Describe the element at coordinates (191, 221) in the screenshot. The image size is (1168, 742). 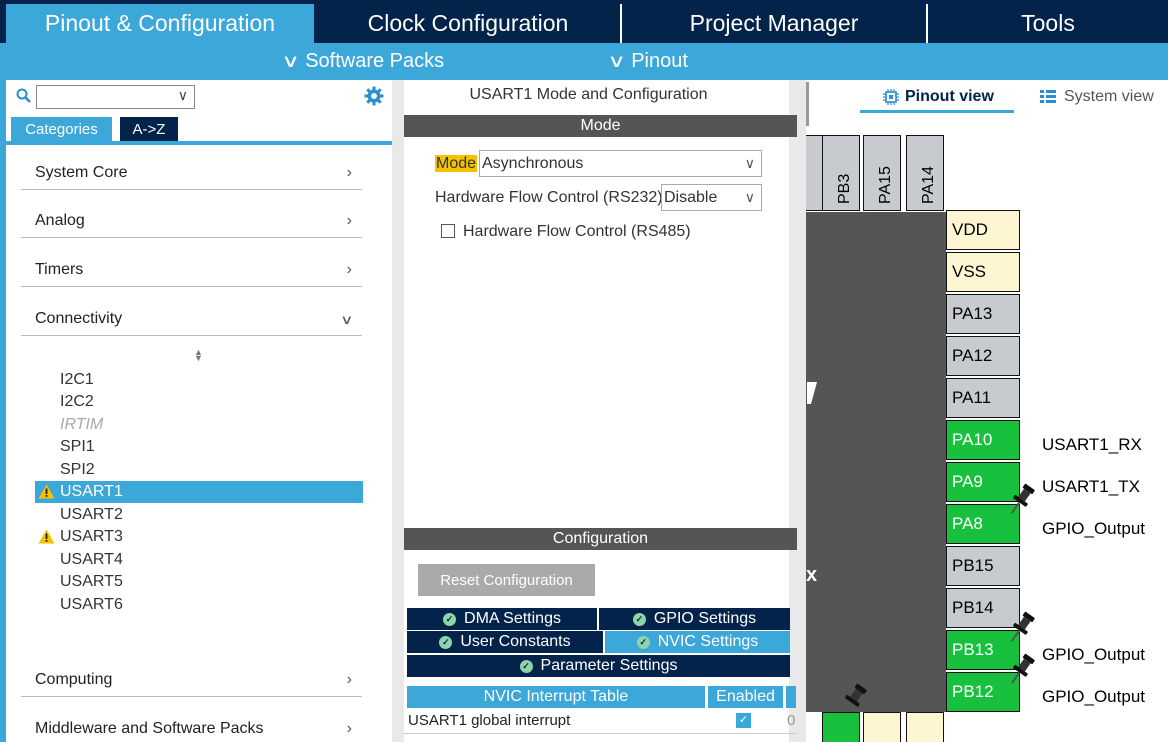
I see `category-analog: Analog ›` at that location.